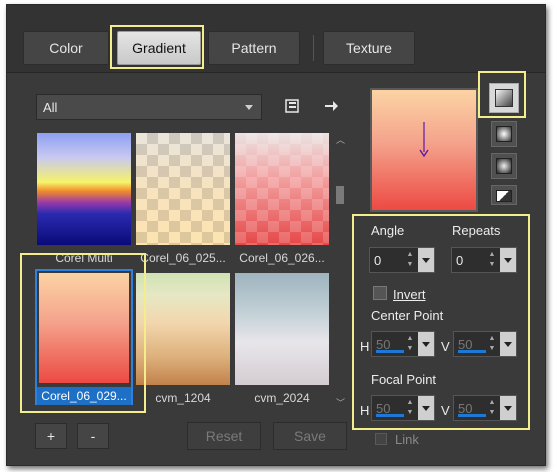 This screenshot has height=472, width=557. I want to click on swatch-corel-multi, so click(84, 189).